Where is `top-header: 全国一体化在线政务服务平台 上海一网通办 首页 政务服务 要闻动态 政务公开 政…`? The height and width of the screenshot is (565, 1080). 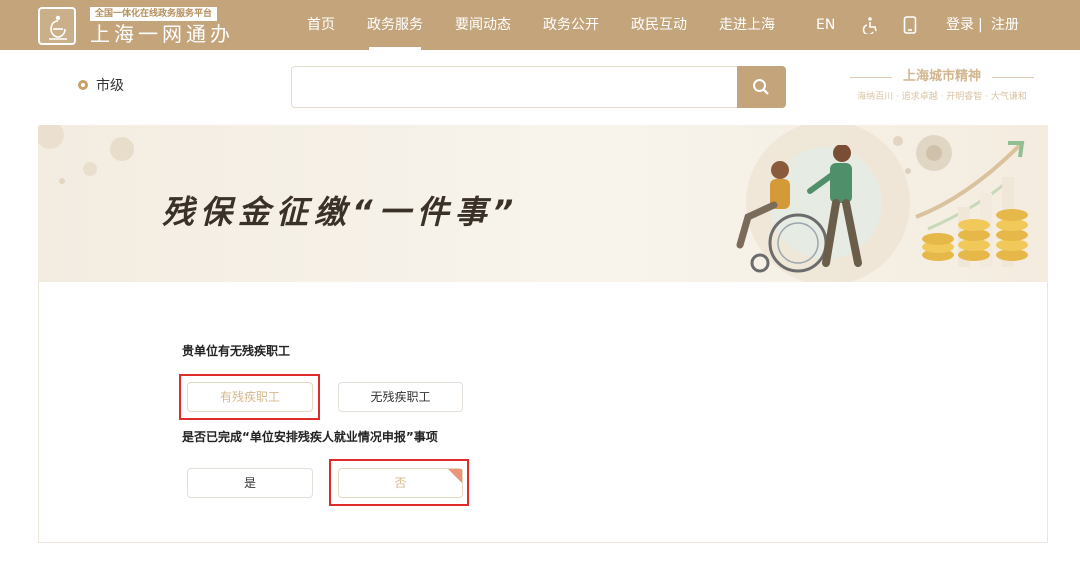
top-header: 全国一体化在线政务服务平台 上海一网通办 首页 政务服务 要闻动态 政务公开 政… is located at coordinates (540, 25).